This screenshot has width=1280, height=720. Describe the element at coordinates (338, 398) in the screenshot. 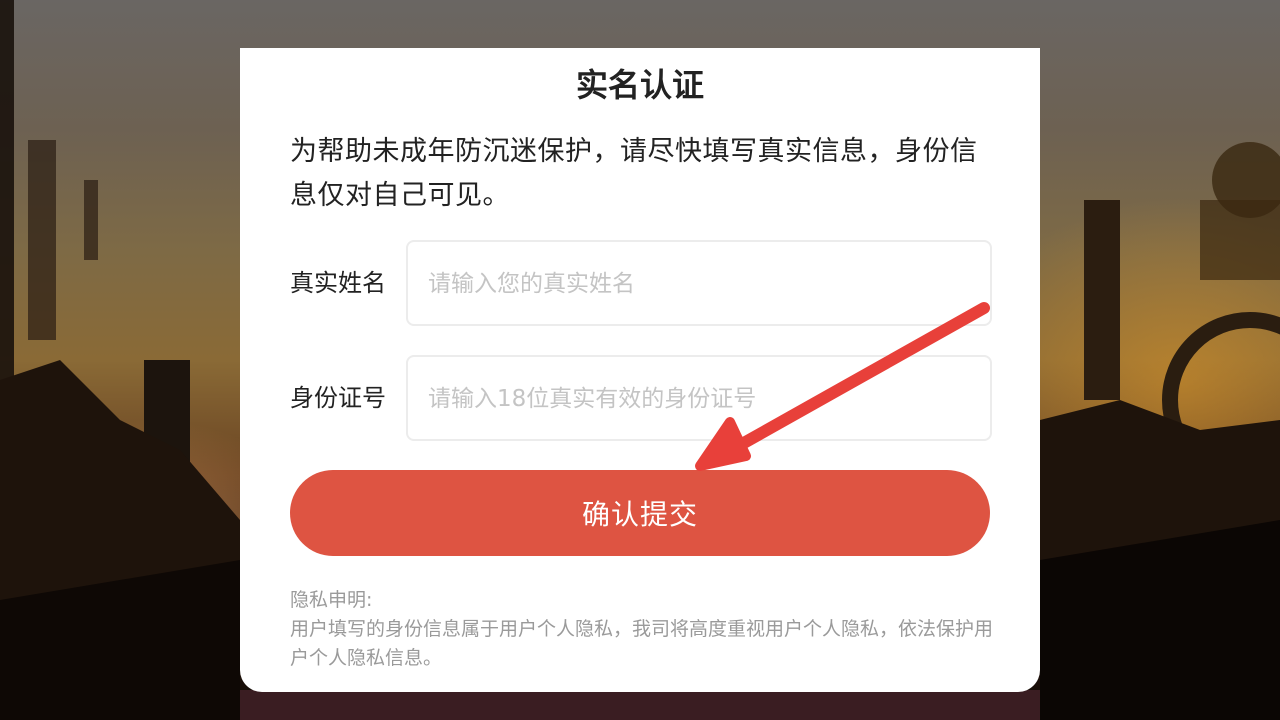

I see `id-label: 身份证号` at that location.